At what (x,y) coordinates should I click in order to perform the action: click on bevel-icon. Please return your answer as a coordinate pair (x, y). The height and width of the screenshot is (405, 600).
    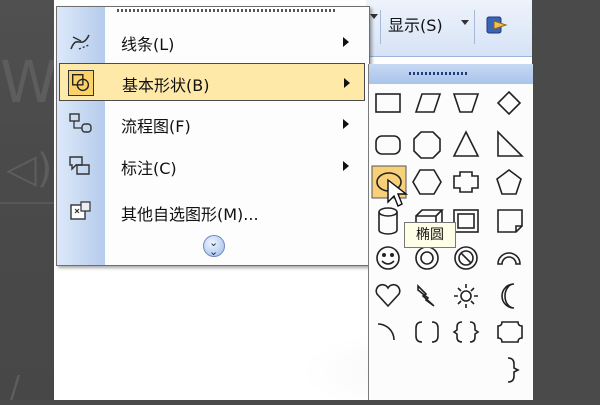
    Looking at the image, I should click on (466, 221).